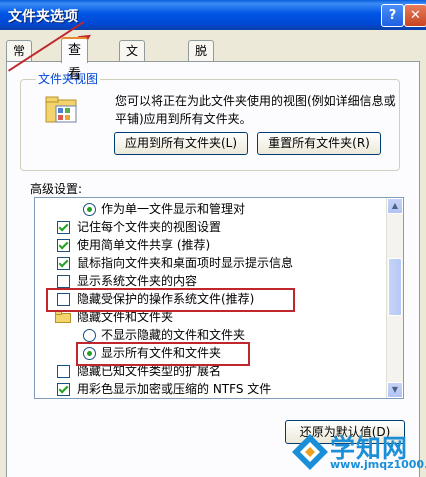  What do you see at coordinates (255, 110) in the screenshot?
I see `folder-views-description: 您可以将正在为此文件夹使用的视图(例如详细信息或平铺)应用到所有文件夹。` at bounding box center [255, 110].